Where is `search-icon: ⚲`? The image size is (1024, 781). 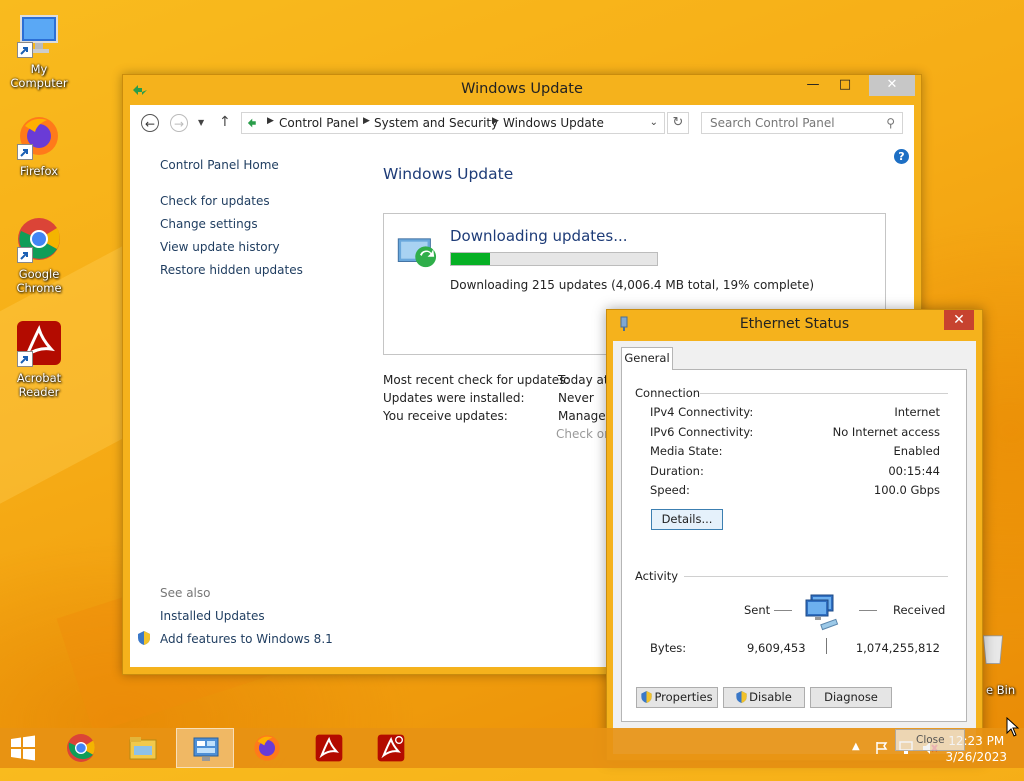 search-icon: ⚲ is located at coordinates (890, 123).